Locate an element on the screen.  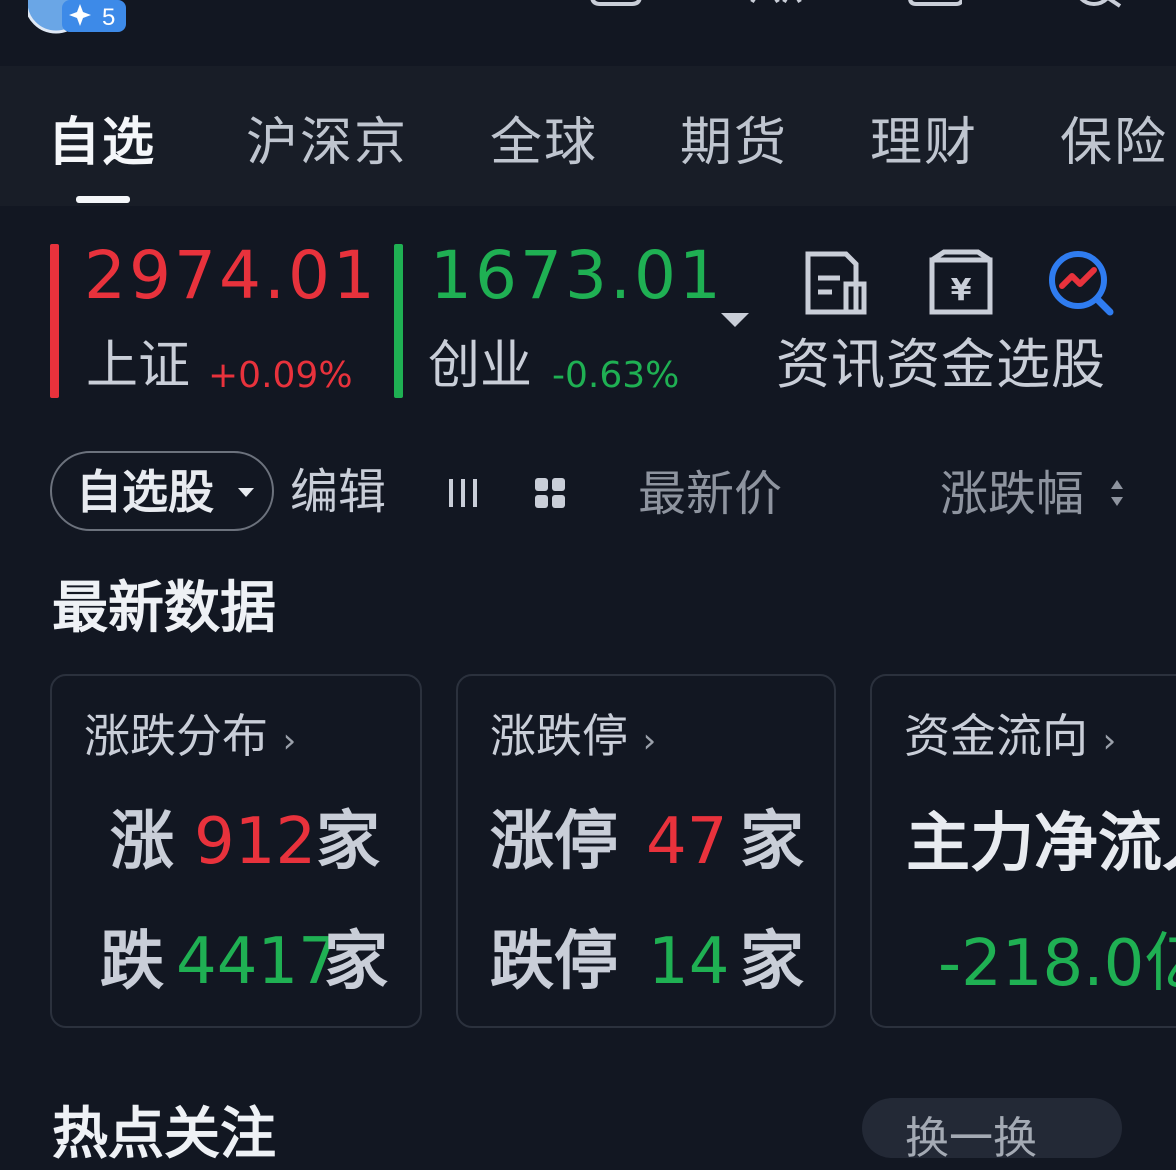
stock-picker-icon is located at coordinates (1081, 283).